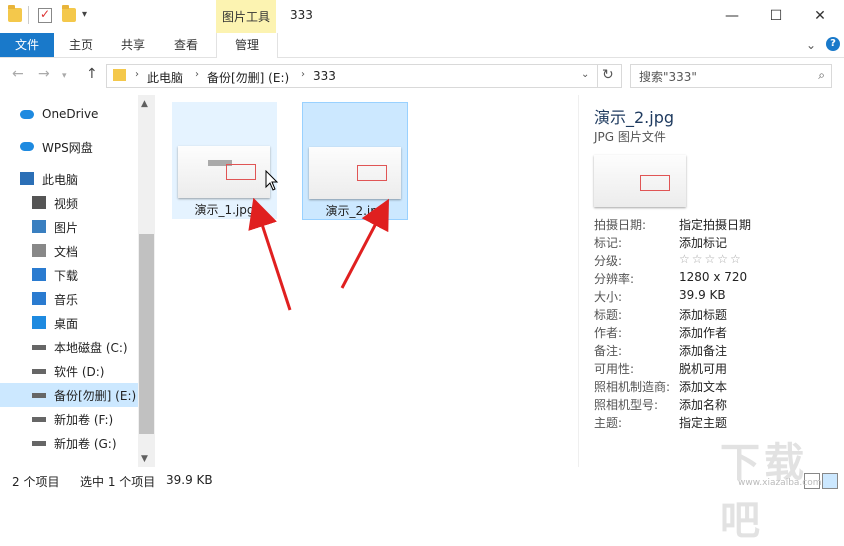 The width and height of the screenshot is (844, 546). What do you see at coordinates (84, 14) in the screenshot?
I see `quick-access-dropdown-icon: ▾` at bounding box center [84, 14].